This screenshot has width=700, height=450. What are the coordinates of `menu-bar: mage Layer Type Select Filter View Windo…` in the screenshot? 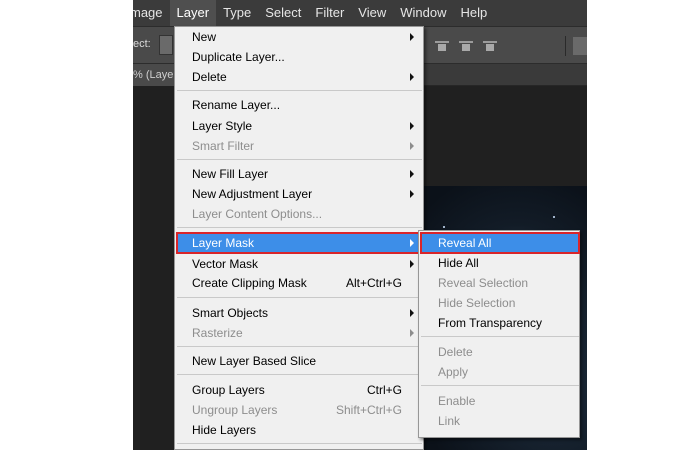 It's located at (360, 13).